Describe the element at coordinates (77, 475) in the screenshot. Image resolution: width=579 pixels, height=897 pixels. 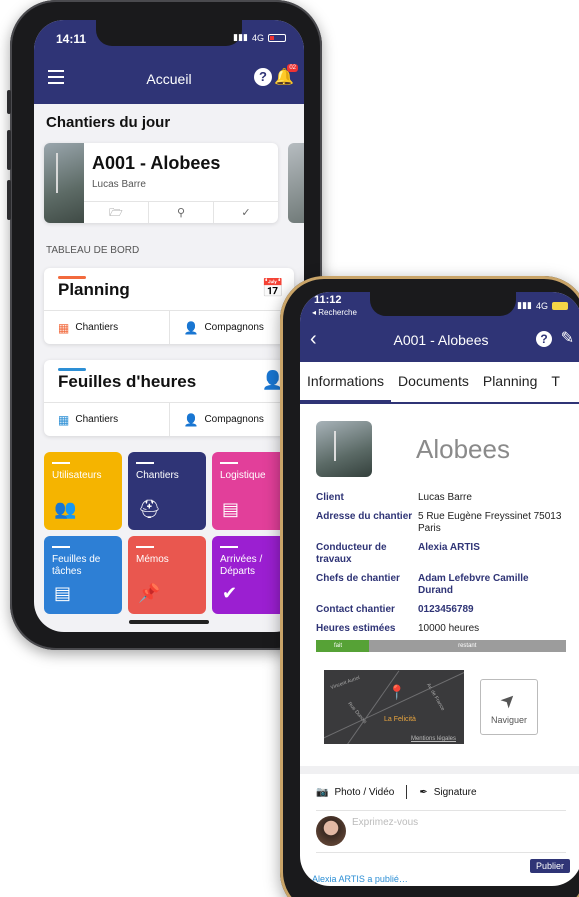
I see `tile-label: Utilisateurs` at that location.